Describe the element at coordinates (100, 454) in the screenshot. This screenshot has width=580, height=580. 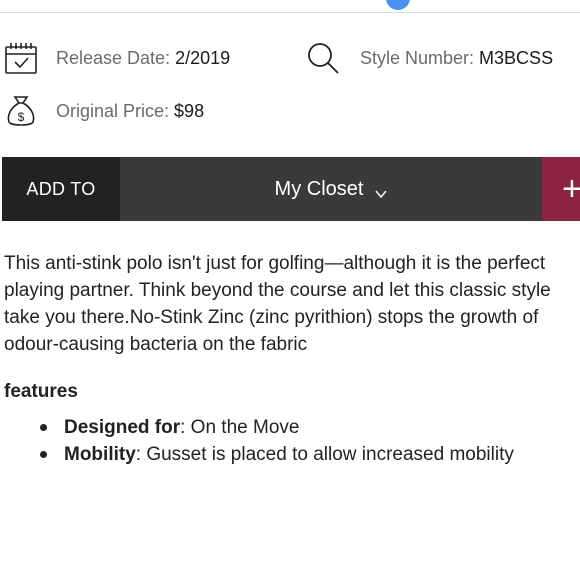
I see `feature-name: Mobility` at that location.